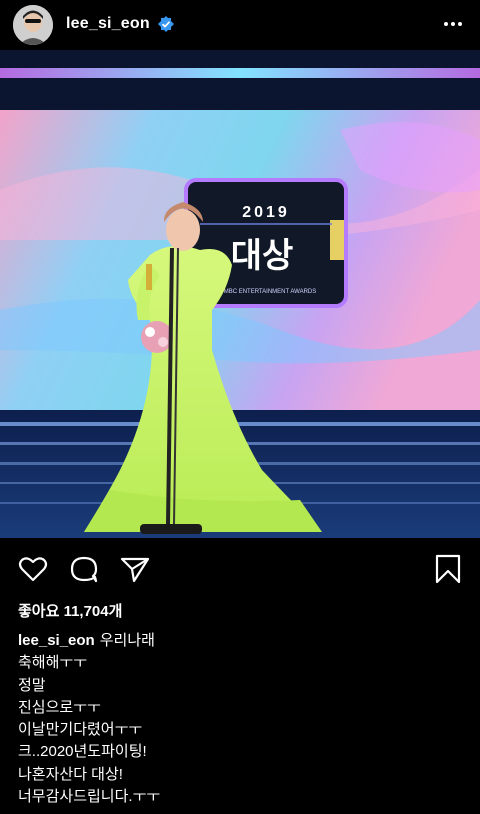 The width and height of the screenshot is (480, 814). Describe the element at coordinates (240, 25) in the screenshot. I see `post-header: lee_si_eon` at that location.